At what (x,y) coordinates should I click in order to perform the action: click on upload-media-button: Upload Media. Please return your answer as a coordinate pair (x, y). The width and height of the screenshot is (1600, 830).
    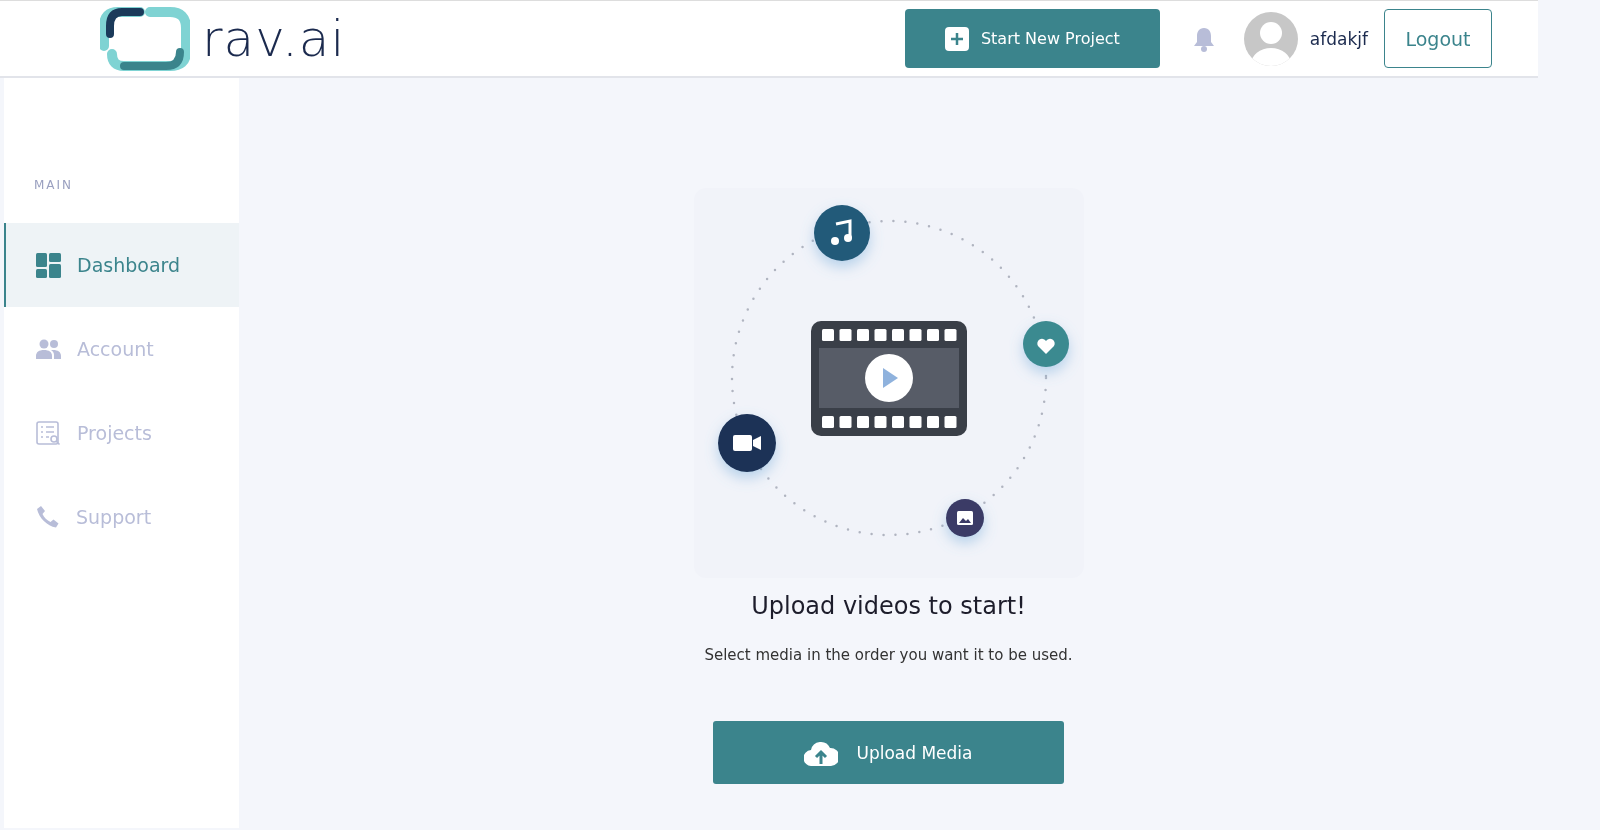
    Looking at the image, I should click on (888, 752).